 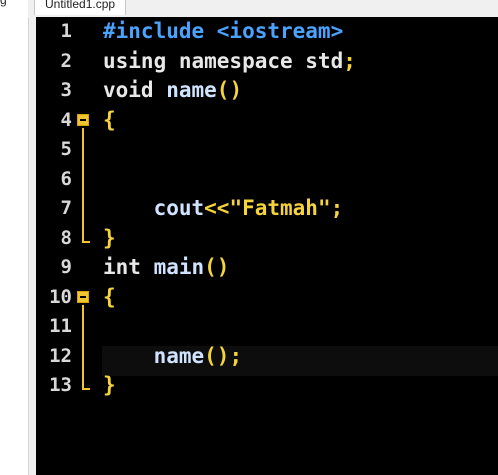 What do you see at coordinates (267, 298) in the screenshot?
I see `code-line: 10 {` at bounding box center [267, 298].